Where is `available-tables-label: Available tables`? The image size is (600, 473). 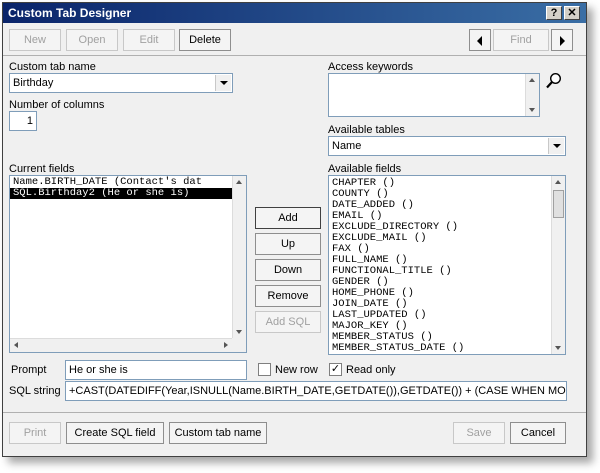 available-tables-label: Available tables is located at coordinates (366, 130).